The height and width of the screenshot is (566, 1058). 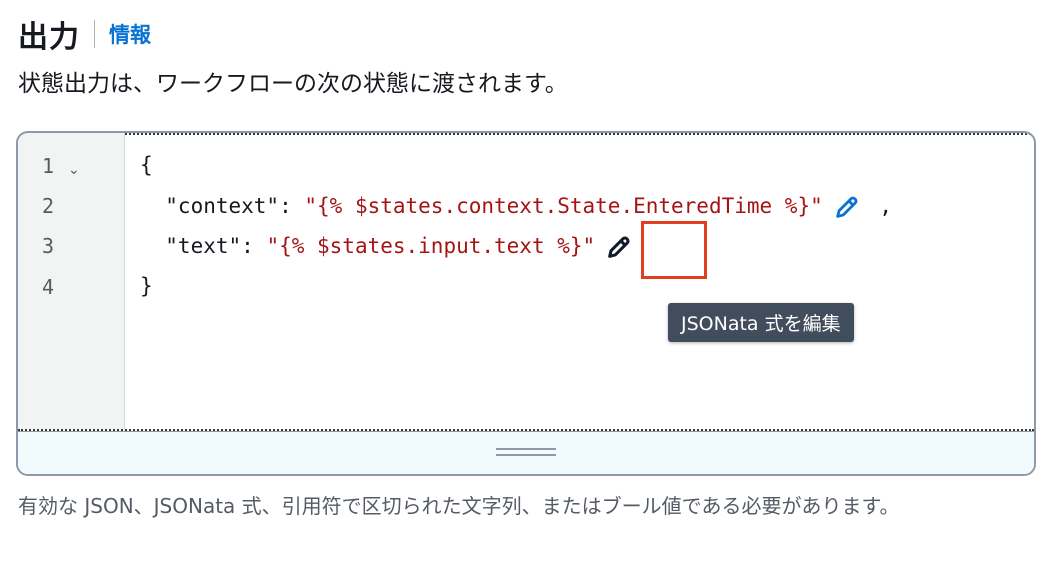 I want to click on resize-handle-icon, so click(x=526, y=452).